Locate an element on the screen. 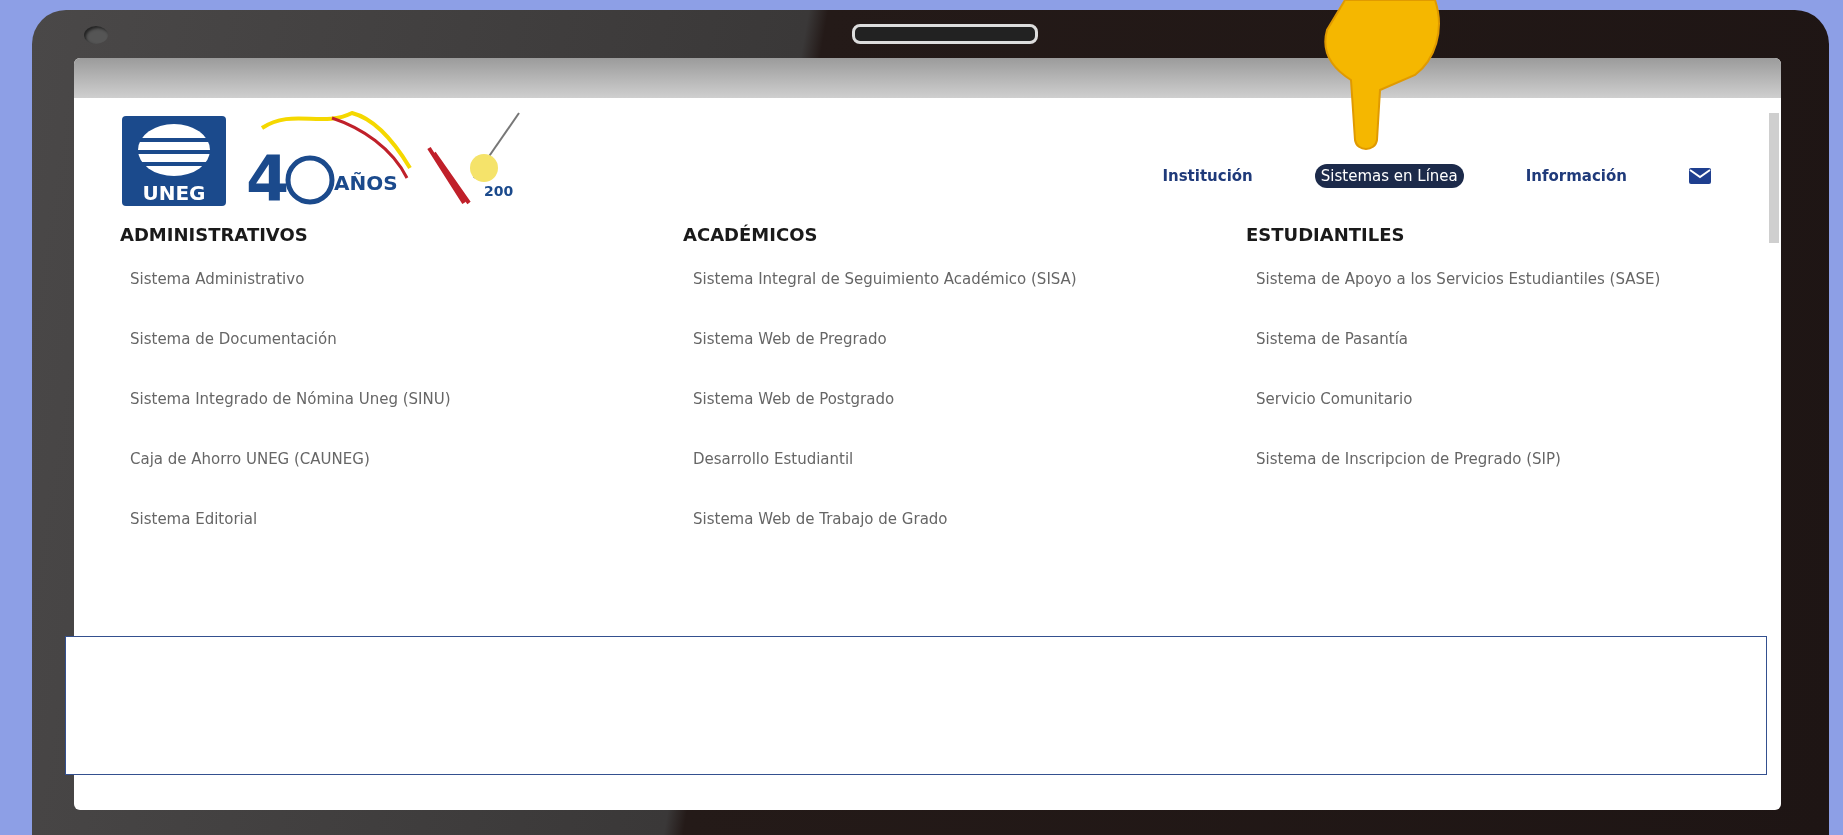  nav-link: Información is located at coordinates (1576, 176).